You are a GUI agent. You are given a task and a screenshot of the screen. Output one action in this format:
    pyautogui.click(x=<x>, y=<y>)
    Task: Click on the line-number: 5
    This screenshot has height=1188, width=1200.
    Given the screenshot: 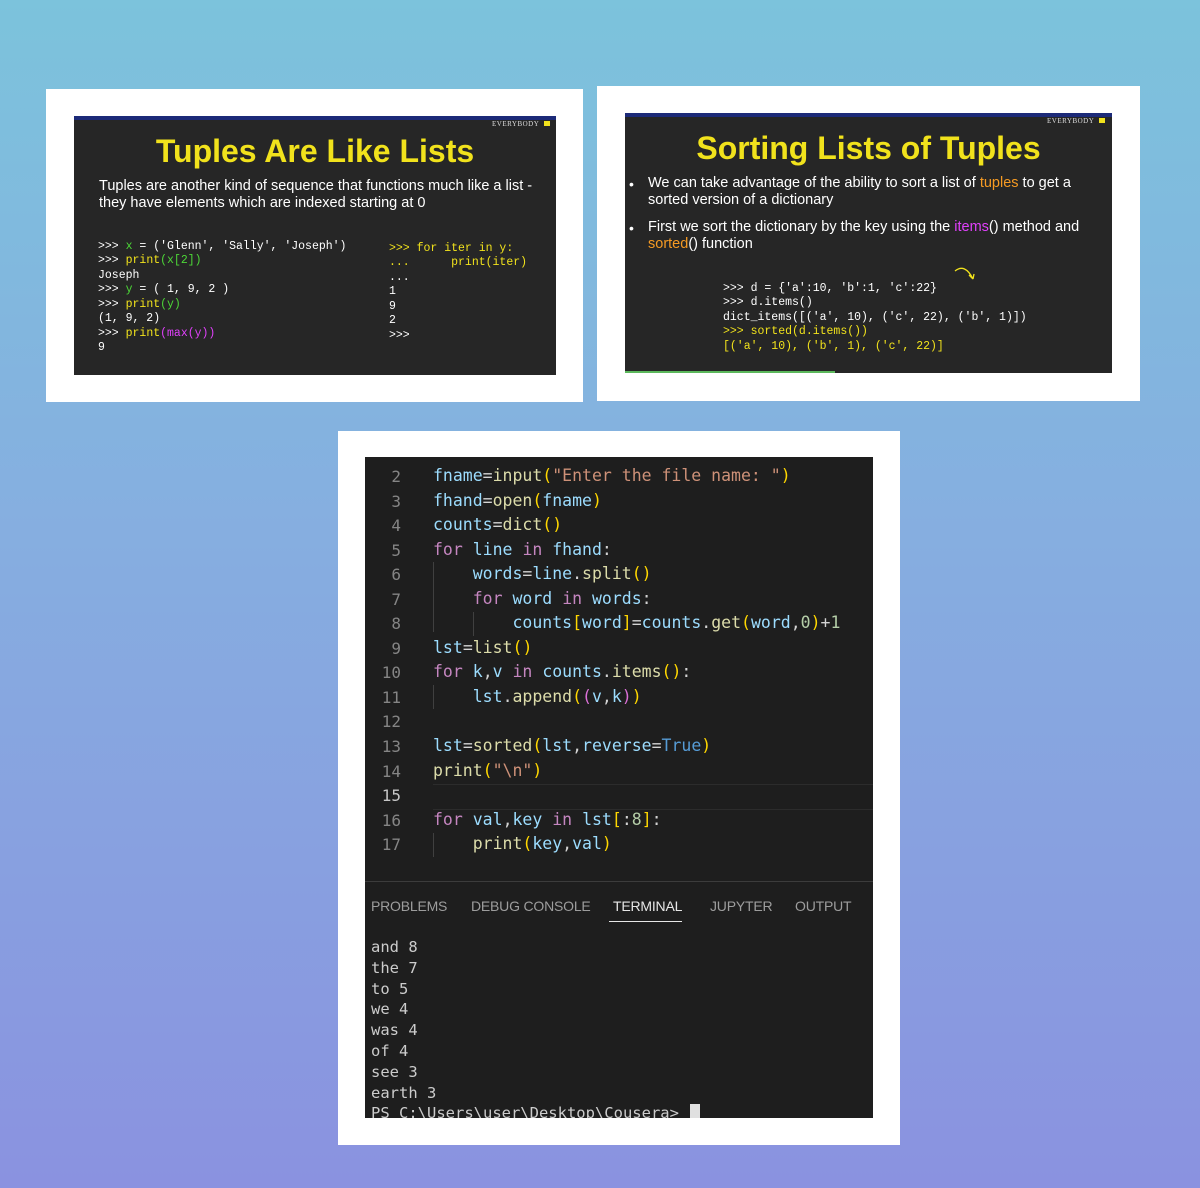 What is the action you would take?
    pyautogui.click(x=396, y=550)
    